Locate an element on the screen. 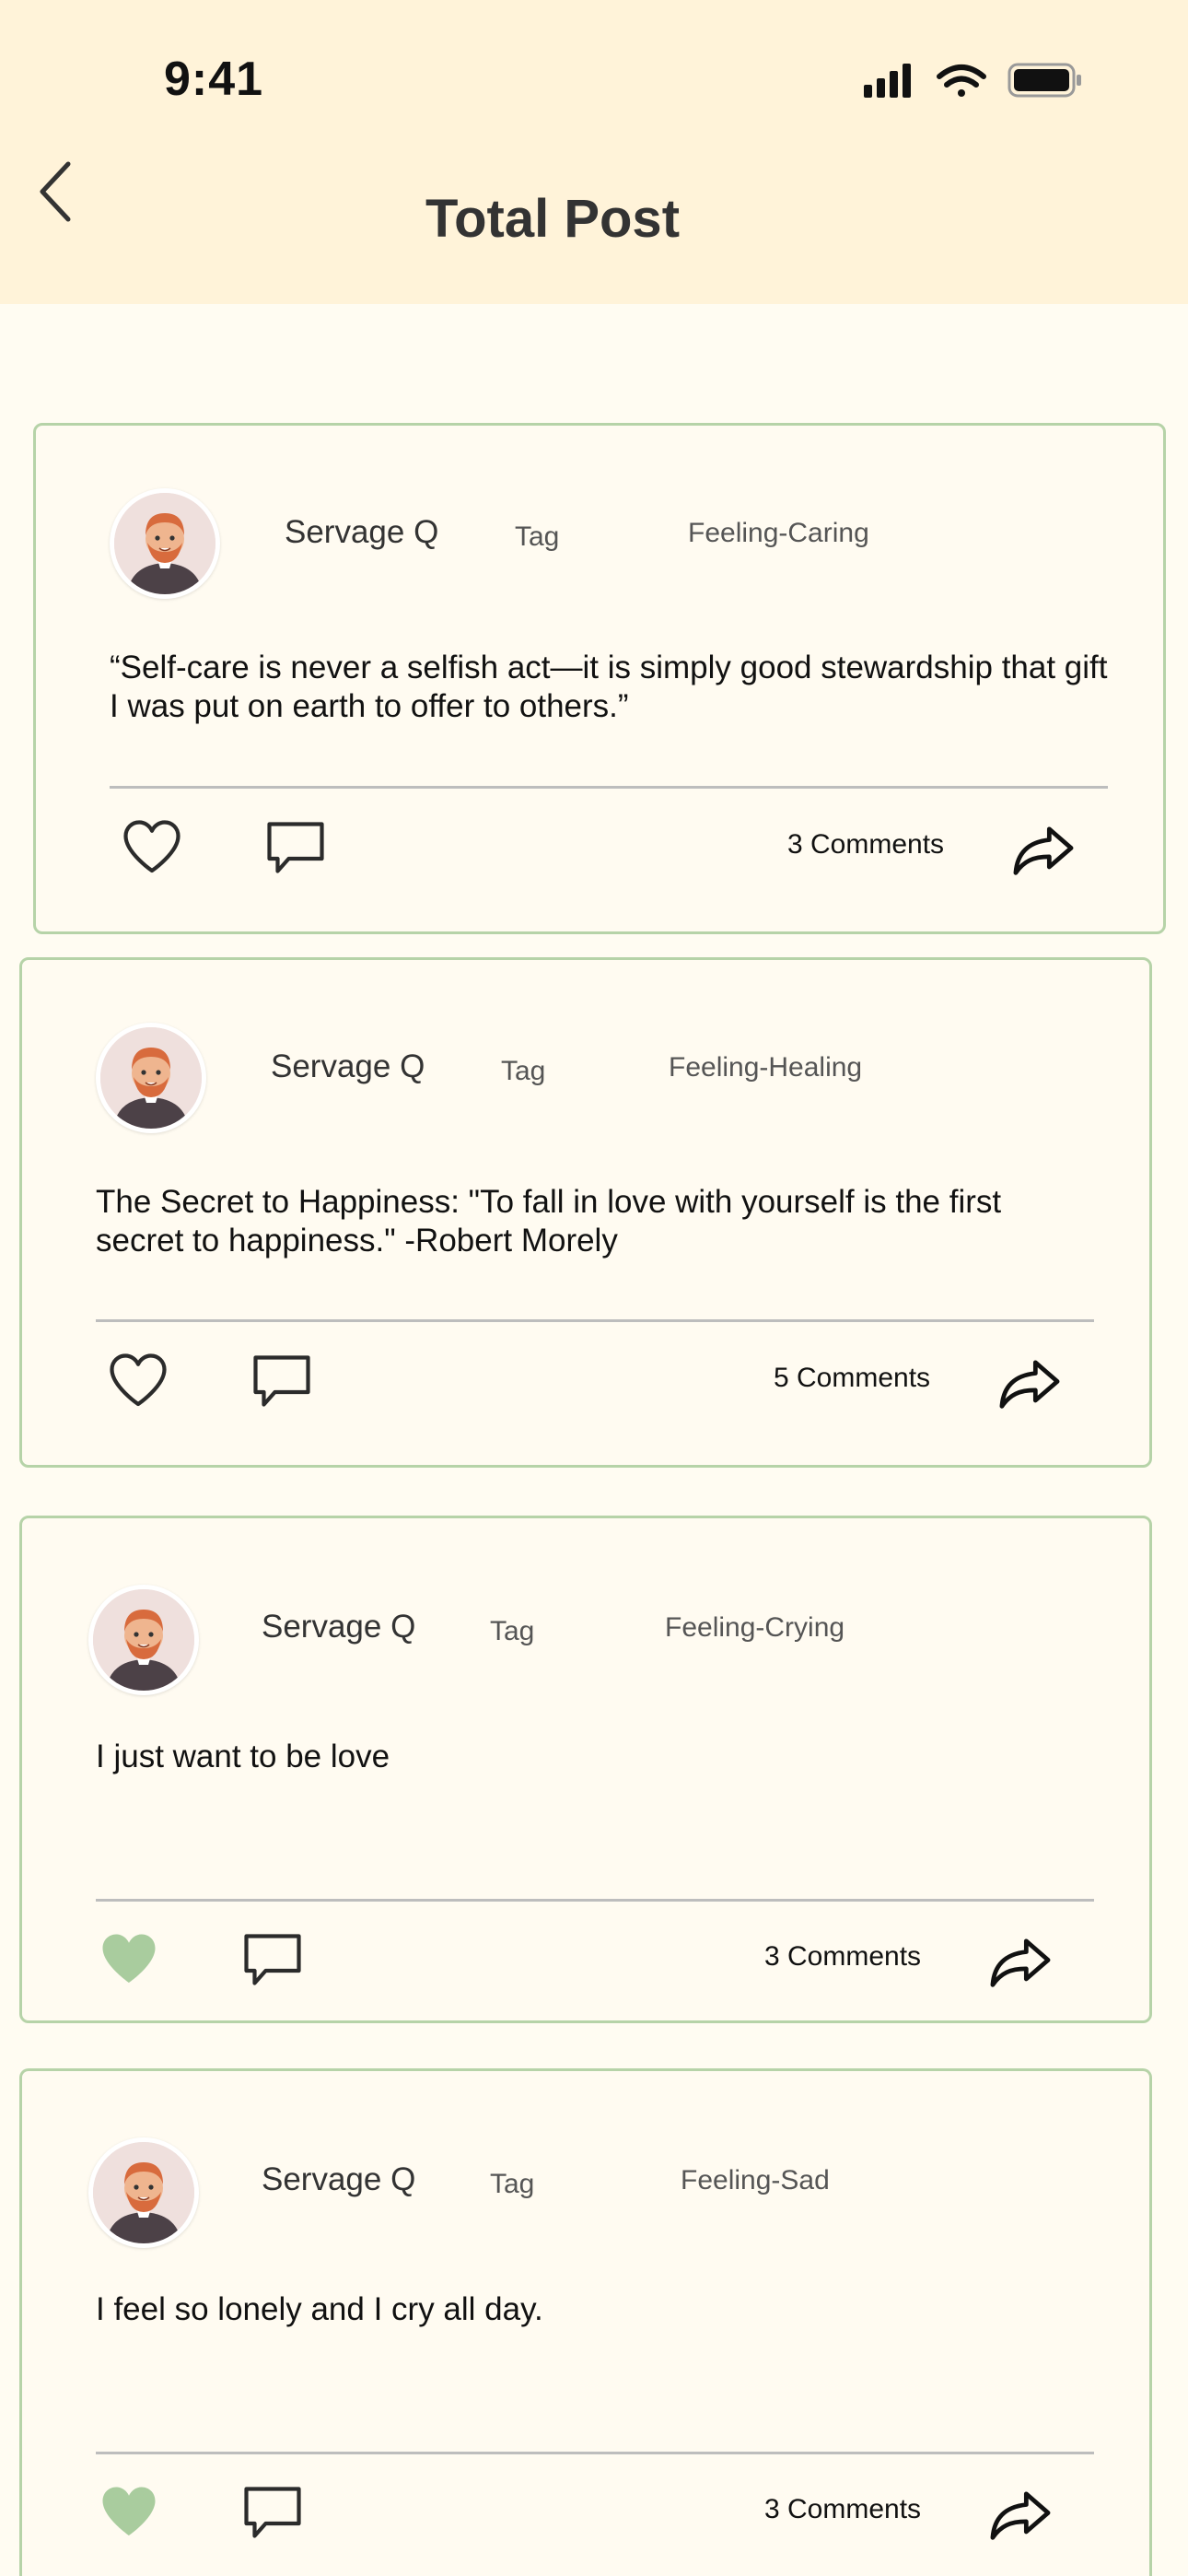 The image size is (1188, 2576). comments-count: 5 Comments is located at coordinates (852, 1378).